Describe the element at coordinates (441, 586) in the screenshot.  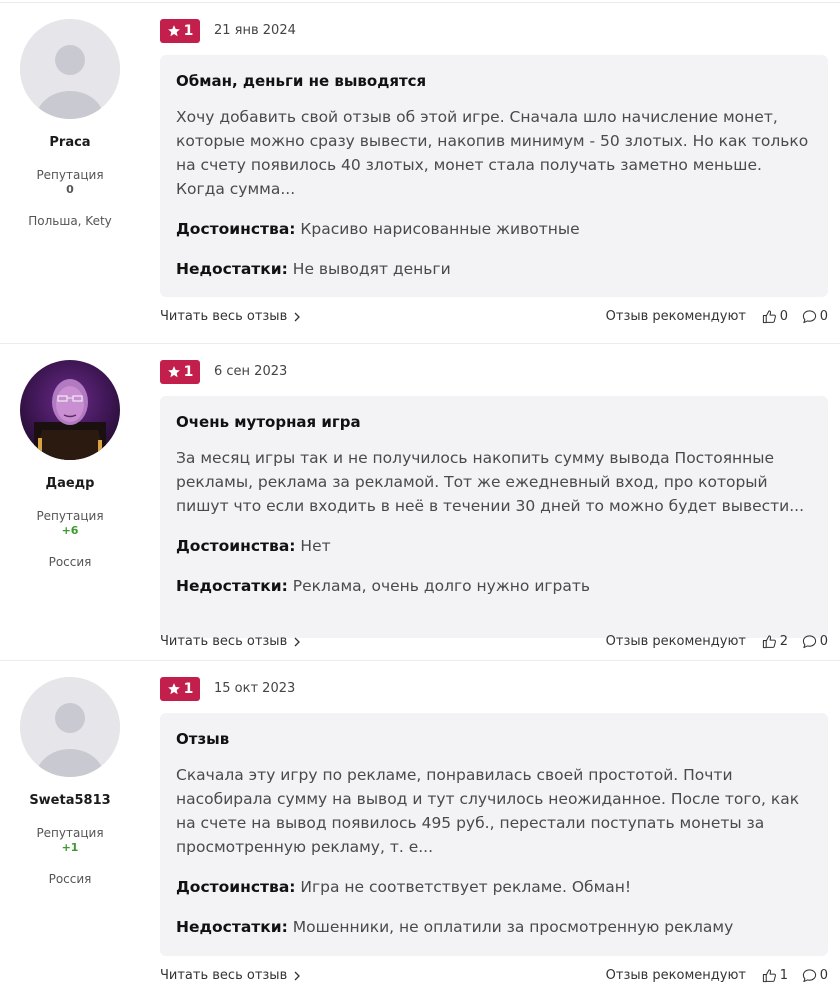
I see `cons-text: Реклама, очень долго нужно играть` at that location.